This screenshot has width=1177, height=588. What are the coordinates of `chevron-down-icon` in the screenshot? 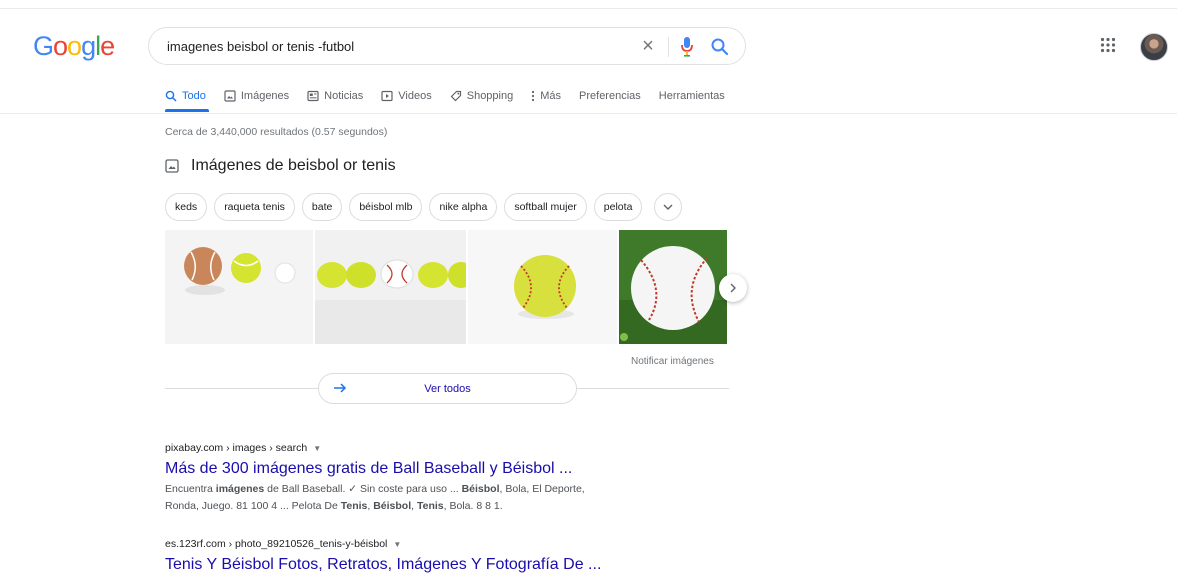 It's located at (668, 207).